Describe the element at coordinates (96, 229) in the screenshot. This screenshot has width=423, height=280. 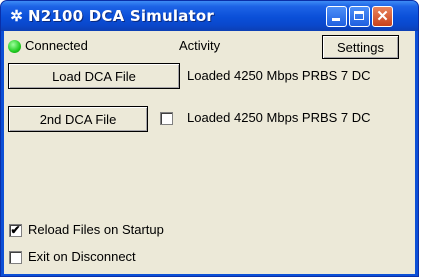
I see `reload-files-label: Reload Files on Startup` at that location.